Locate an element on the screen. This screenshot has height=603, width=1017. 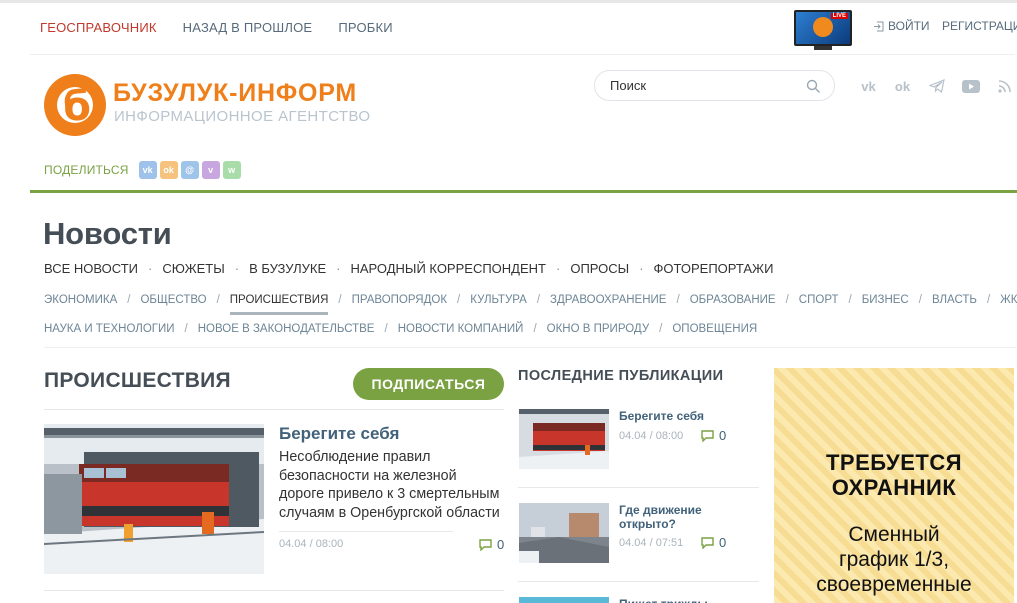
share-odnoklassniki-icon: ok is located at coordinates (168, 170).